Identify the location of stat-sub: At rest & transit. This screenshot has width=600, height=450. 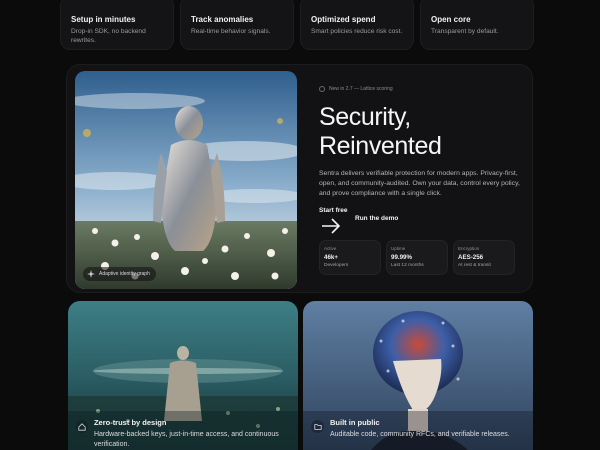
(474, 265).